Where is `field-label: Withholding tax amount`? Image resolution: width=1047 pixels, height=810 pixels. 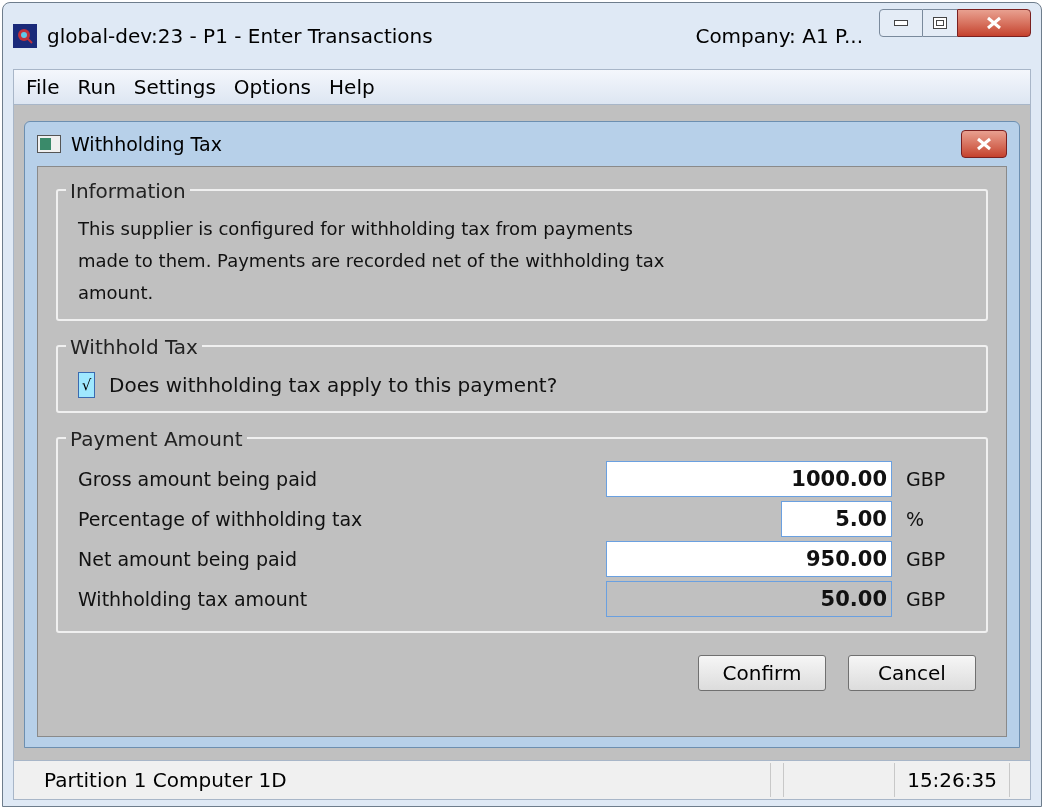 field-label: Withholding tax amount is located at coordinates (193, 599).